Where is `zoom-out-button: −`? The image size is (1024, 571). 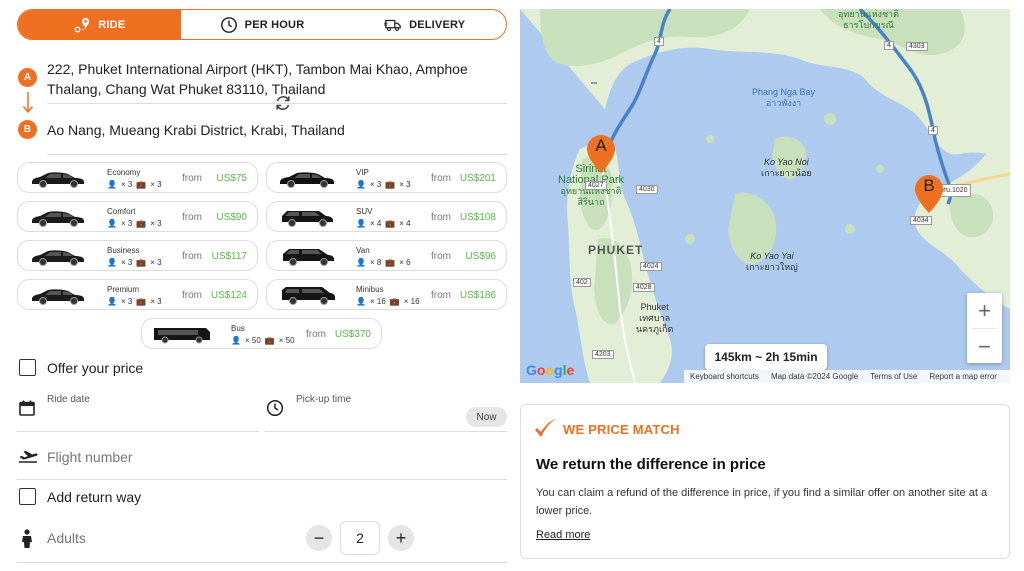
zoom-out-button: − is located at coordinates (984, 346).